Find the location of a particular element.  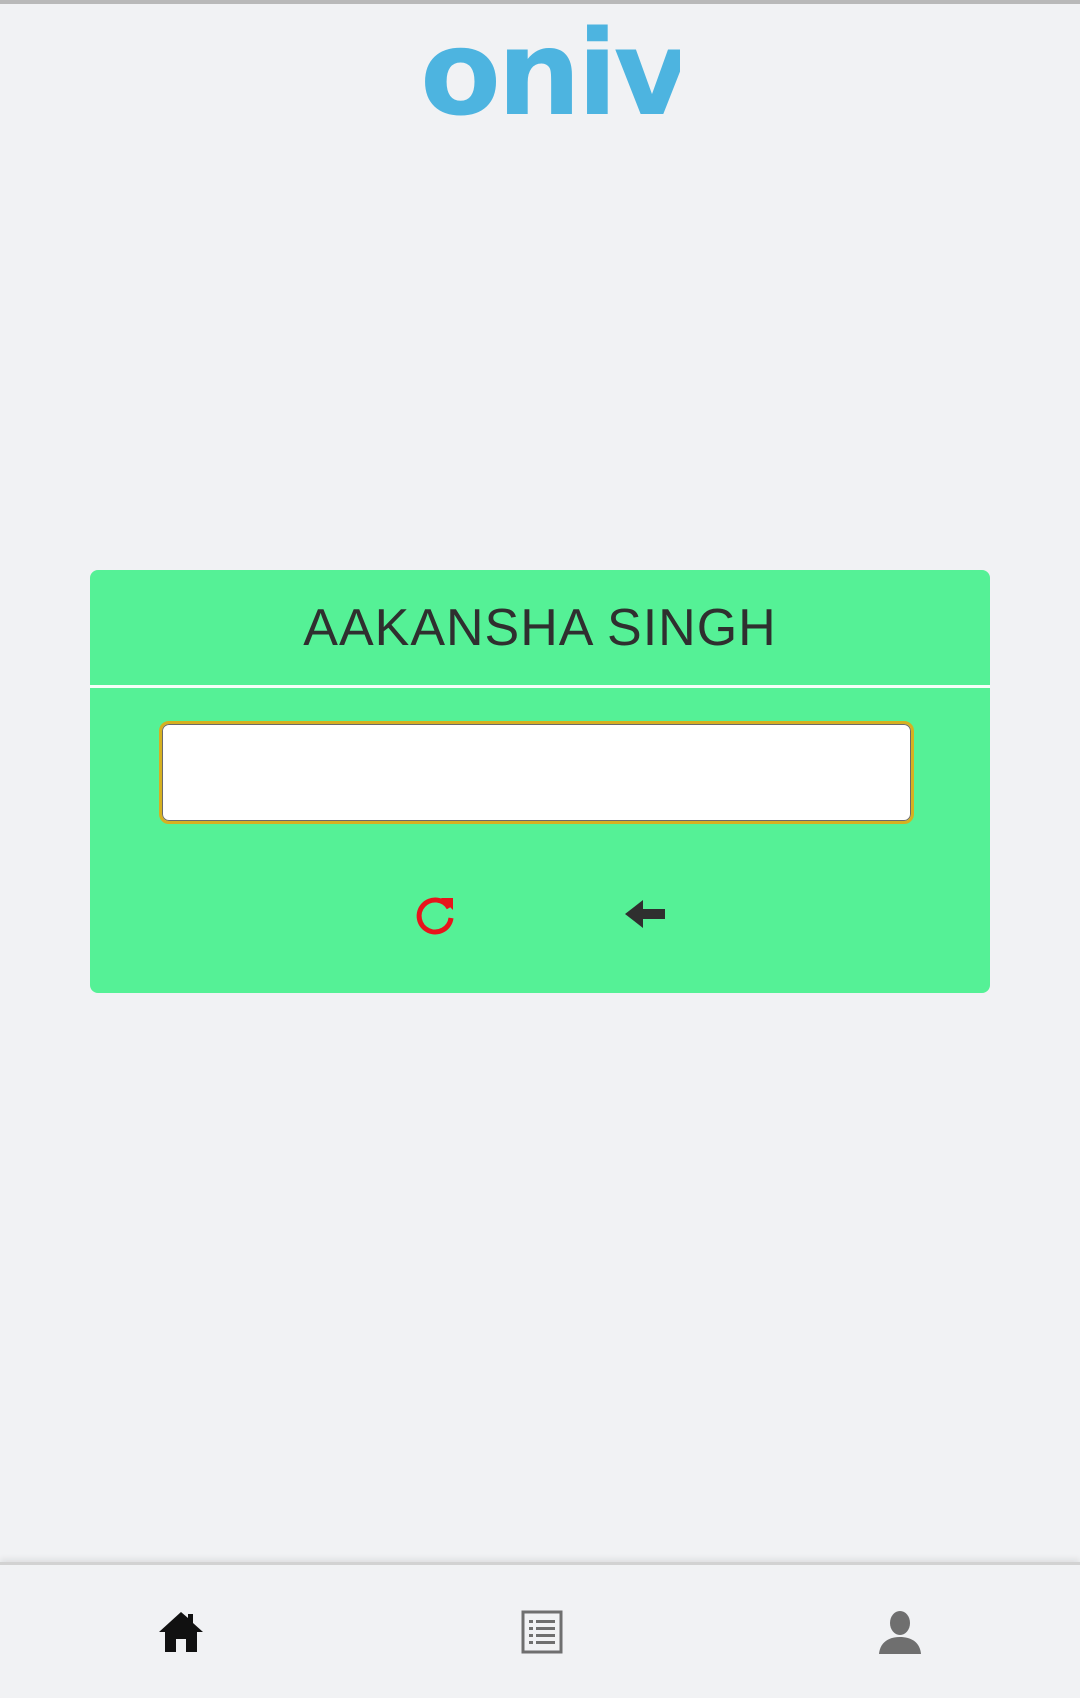

refresh-icon is located at coordinates (435, 916).